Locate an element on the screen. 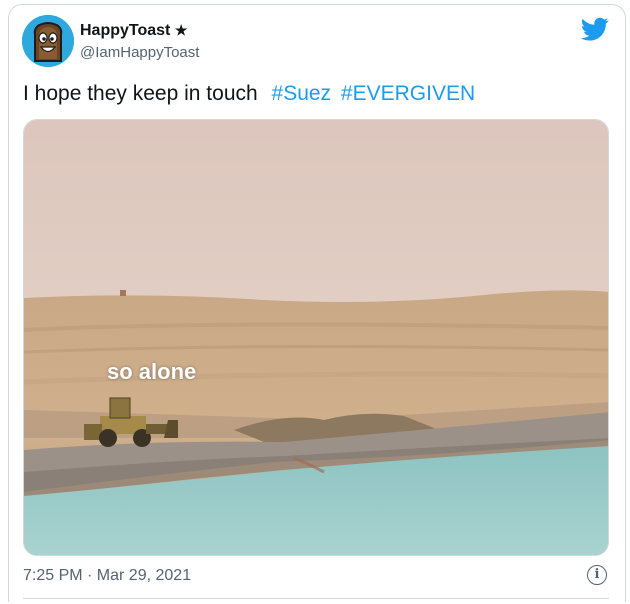 This screenshot has width=630, height=604. hashtag-suez: #Suez is located at coordinates (302, 93).